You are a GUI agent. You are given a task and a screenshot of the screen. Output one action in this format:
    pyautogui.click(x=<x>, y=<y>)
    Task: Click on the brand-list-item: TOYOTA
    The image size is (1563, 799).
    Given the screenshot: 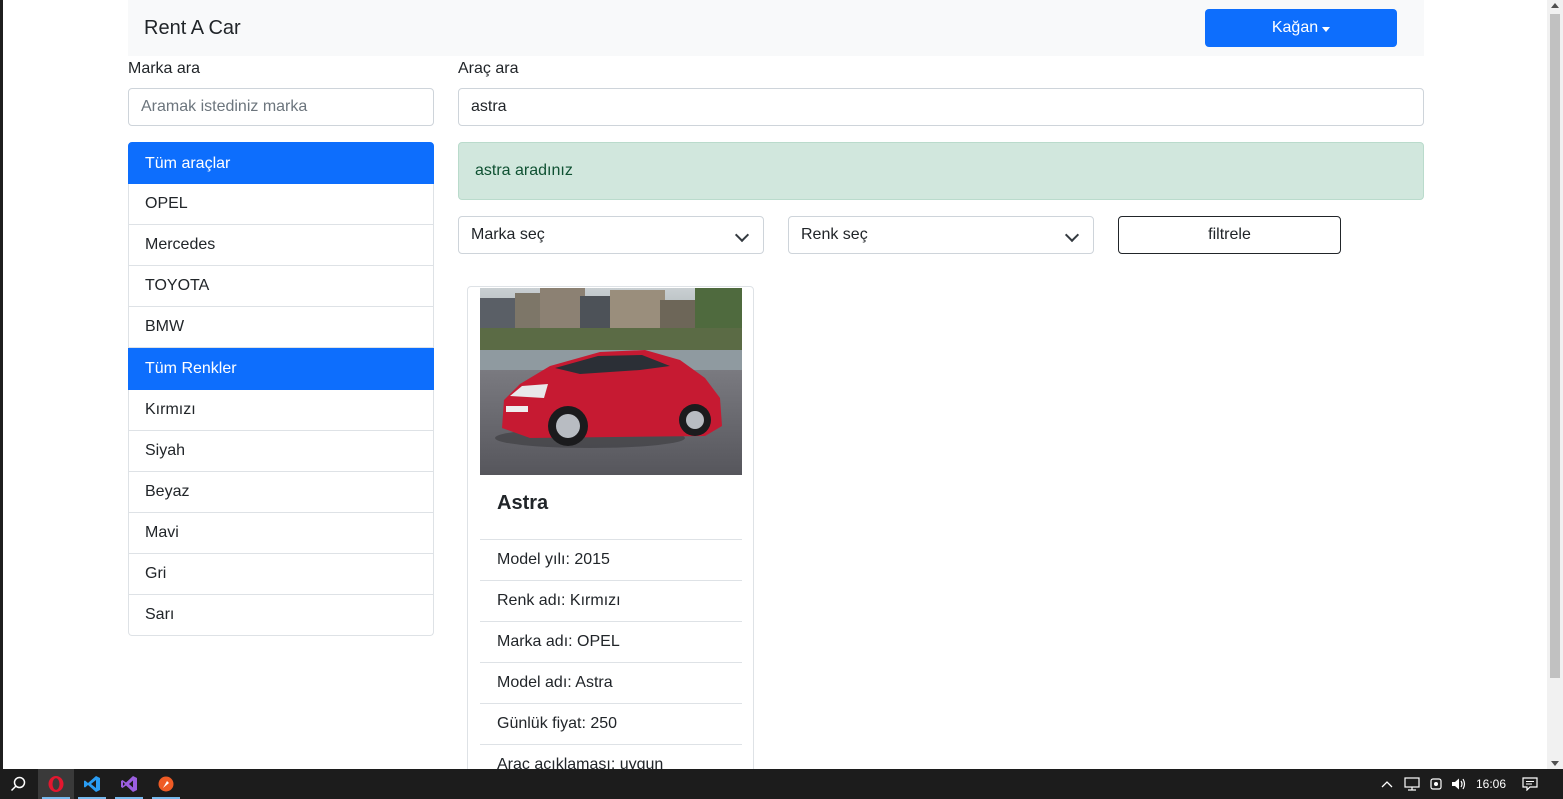 What is the action you would take?
    pyautogui.click(x=281, y=286)
    